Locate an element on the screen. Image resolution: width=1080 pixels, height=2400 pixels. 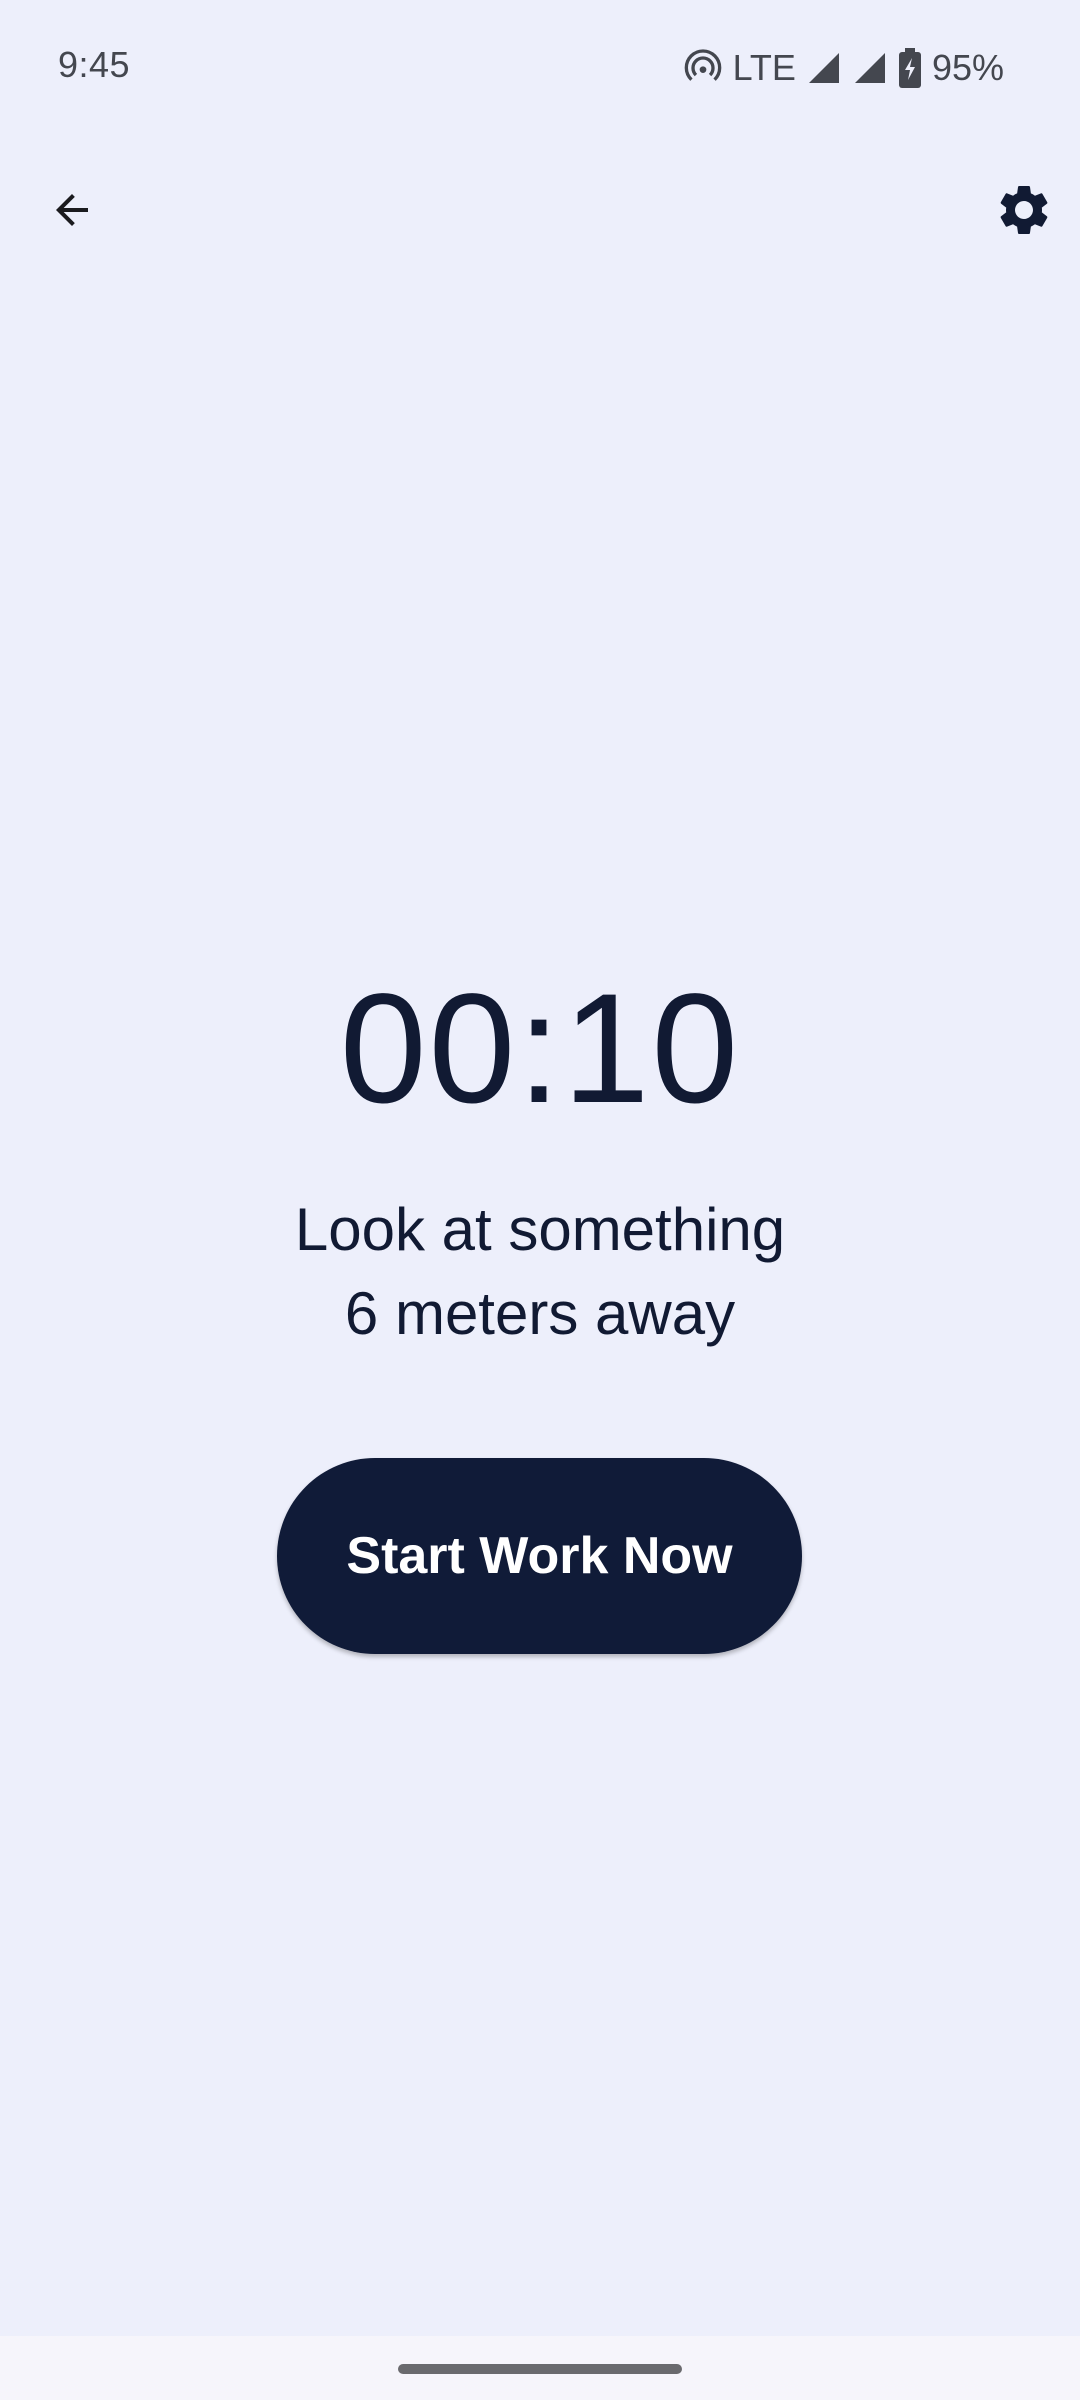
arrow-back-icon is located at coordinates (72, 212).